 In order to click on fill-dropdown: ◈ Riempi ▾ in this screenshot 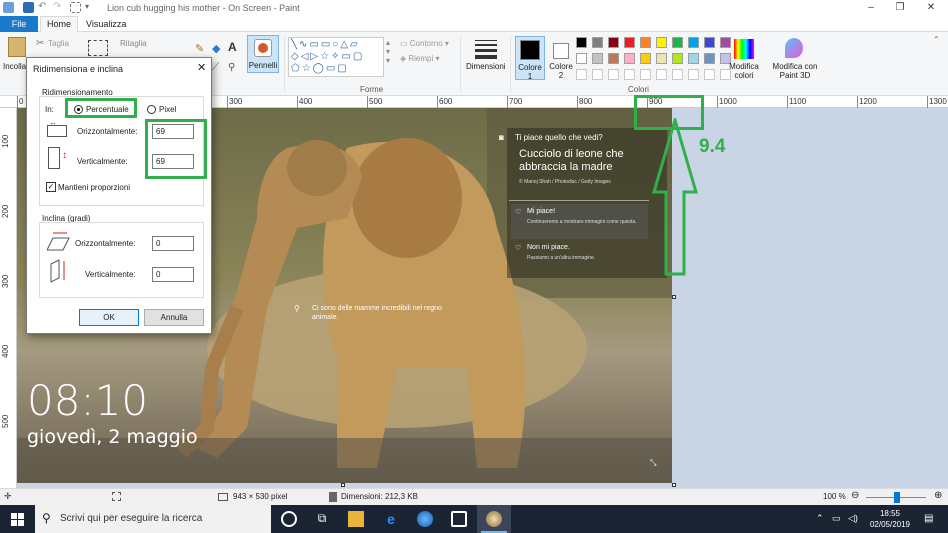, I will do `click(420, 58)`.